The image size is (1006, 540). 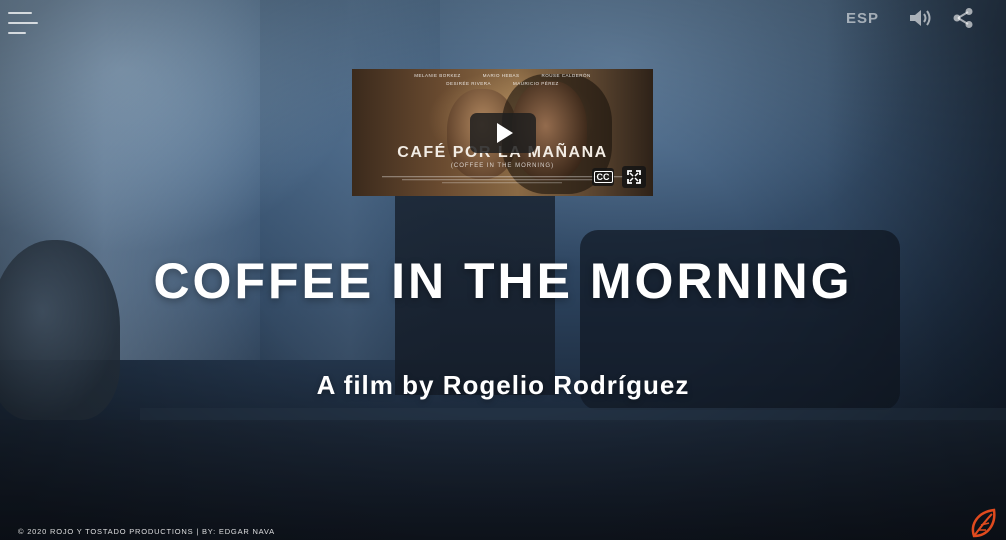 What do you see at coordinates (536, 83) in the screenshot?
I see `video-credit-name: MAURICIO PÉREZ` at bounding box center [536, 83].